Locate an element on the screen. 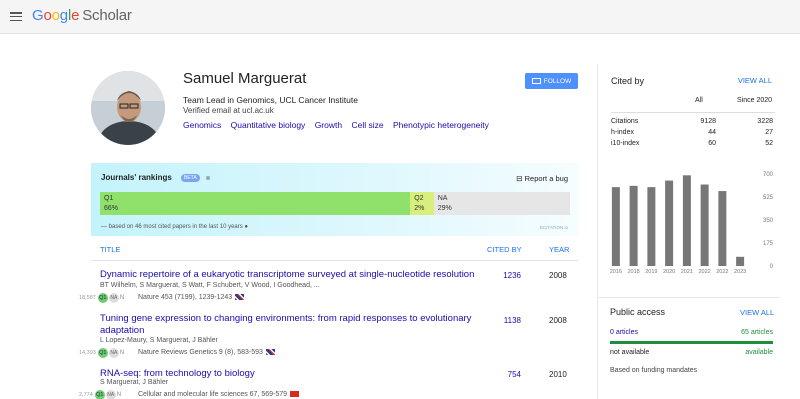 This screenshot has height=399, width=800. cited-by-view-all-link: VIEW ALL is located at coordinates (755, 80).